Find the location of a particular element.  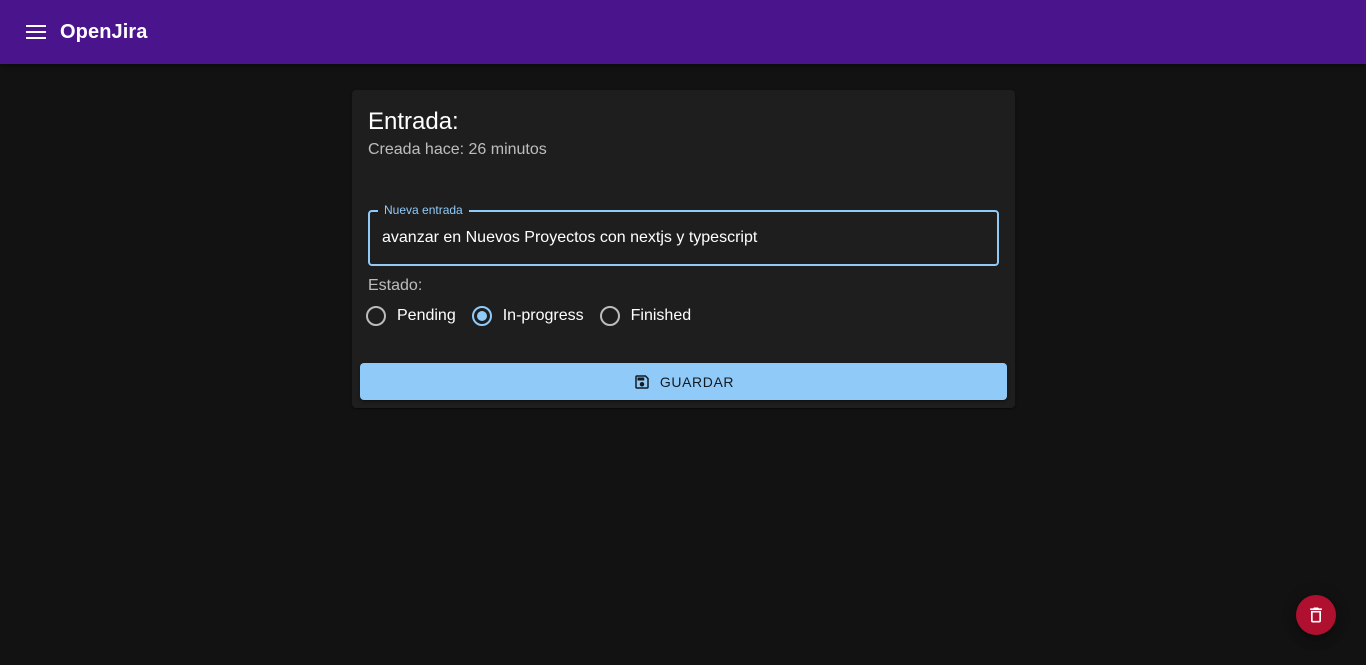

save-button: GUARDAR is located at coordinates (683, 381).